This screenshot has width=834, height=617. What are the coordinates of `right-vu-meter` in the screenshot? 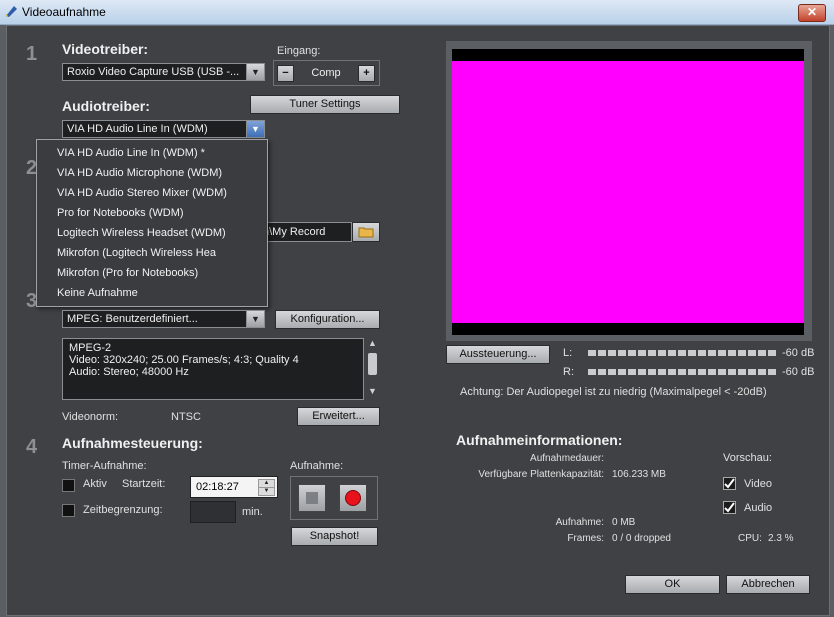 It's located at (682, 372).